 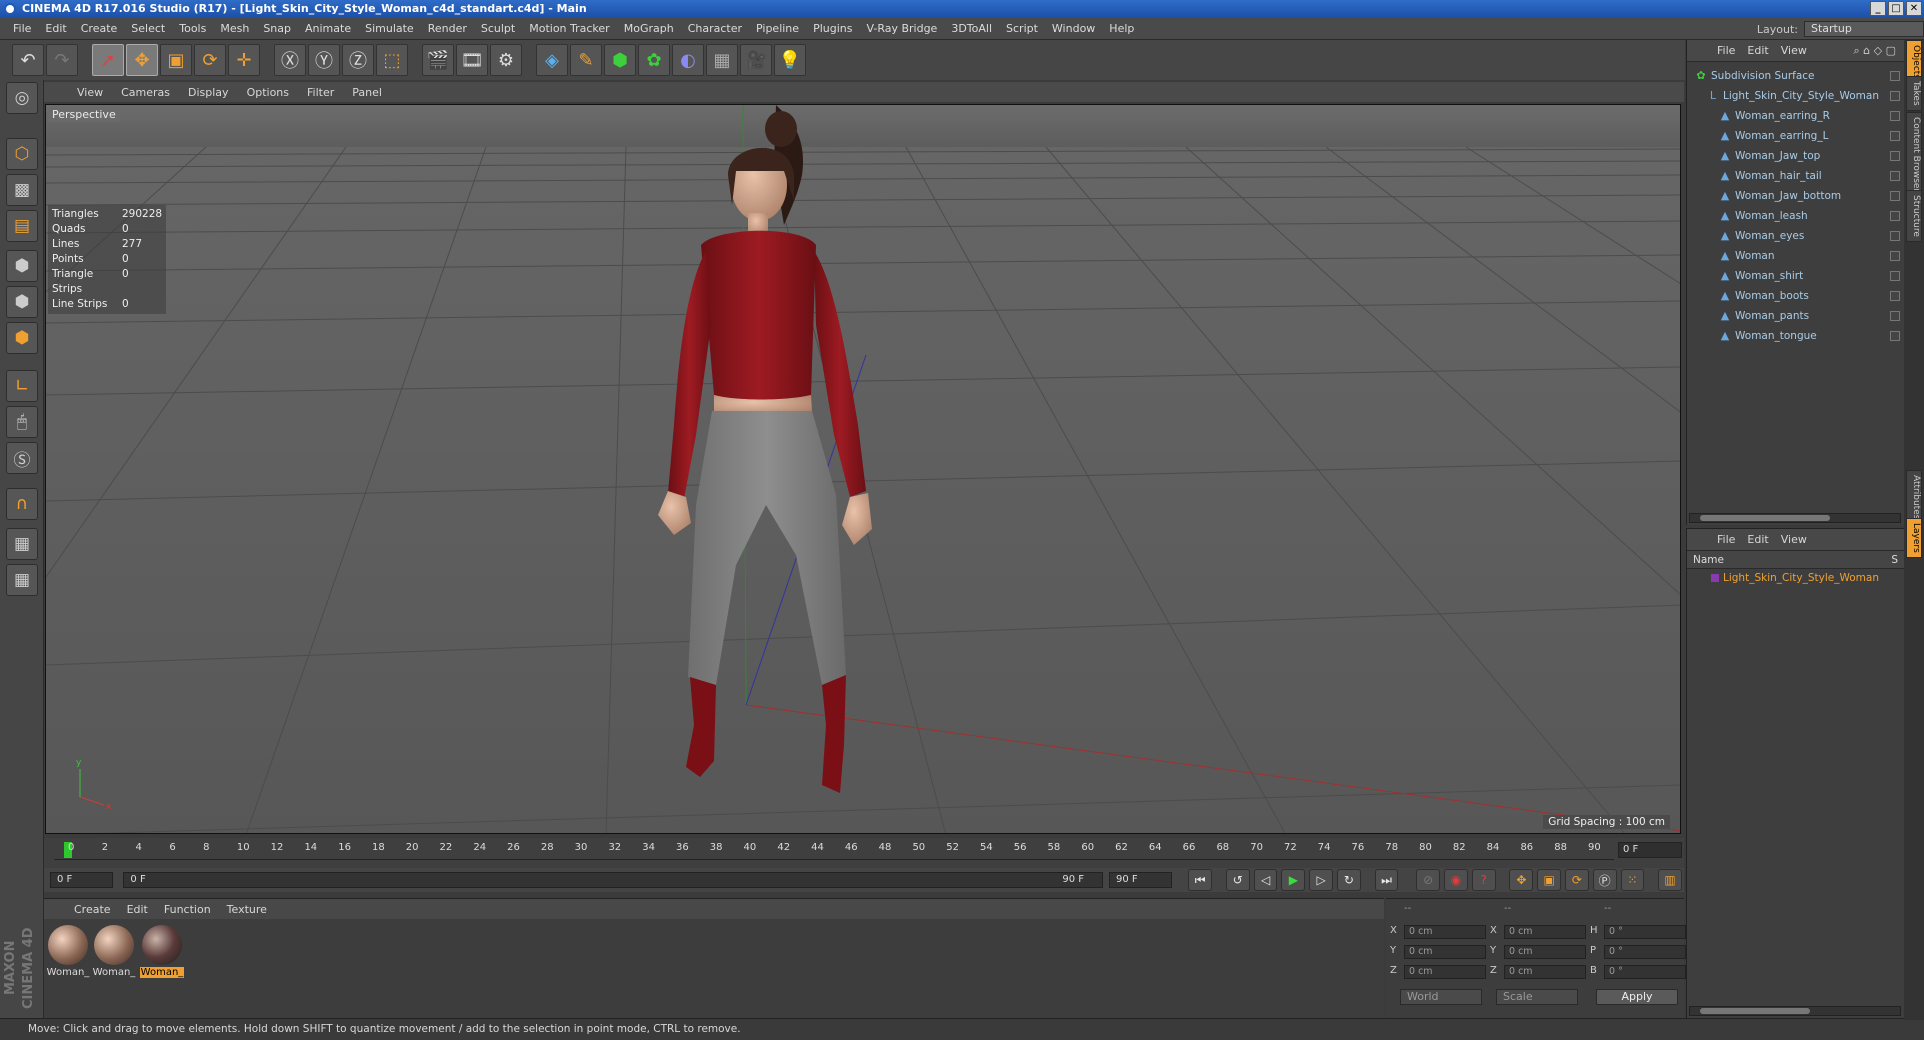 I want to click on viewport-menu-view: View, so click(x=90, y=92).